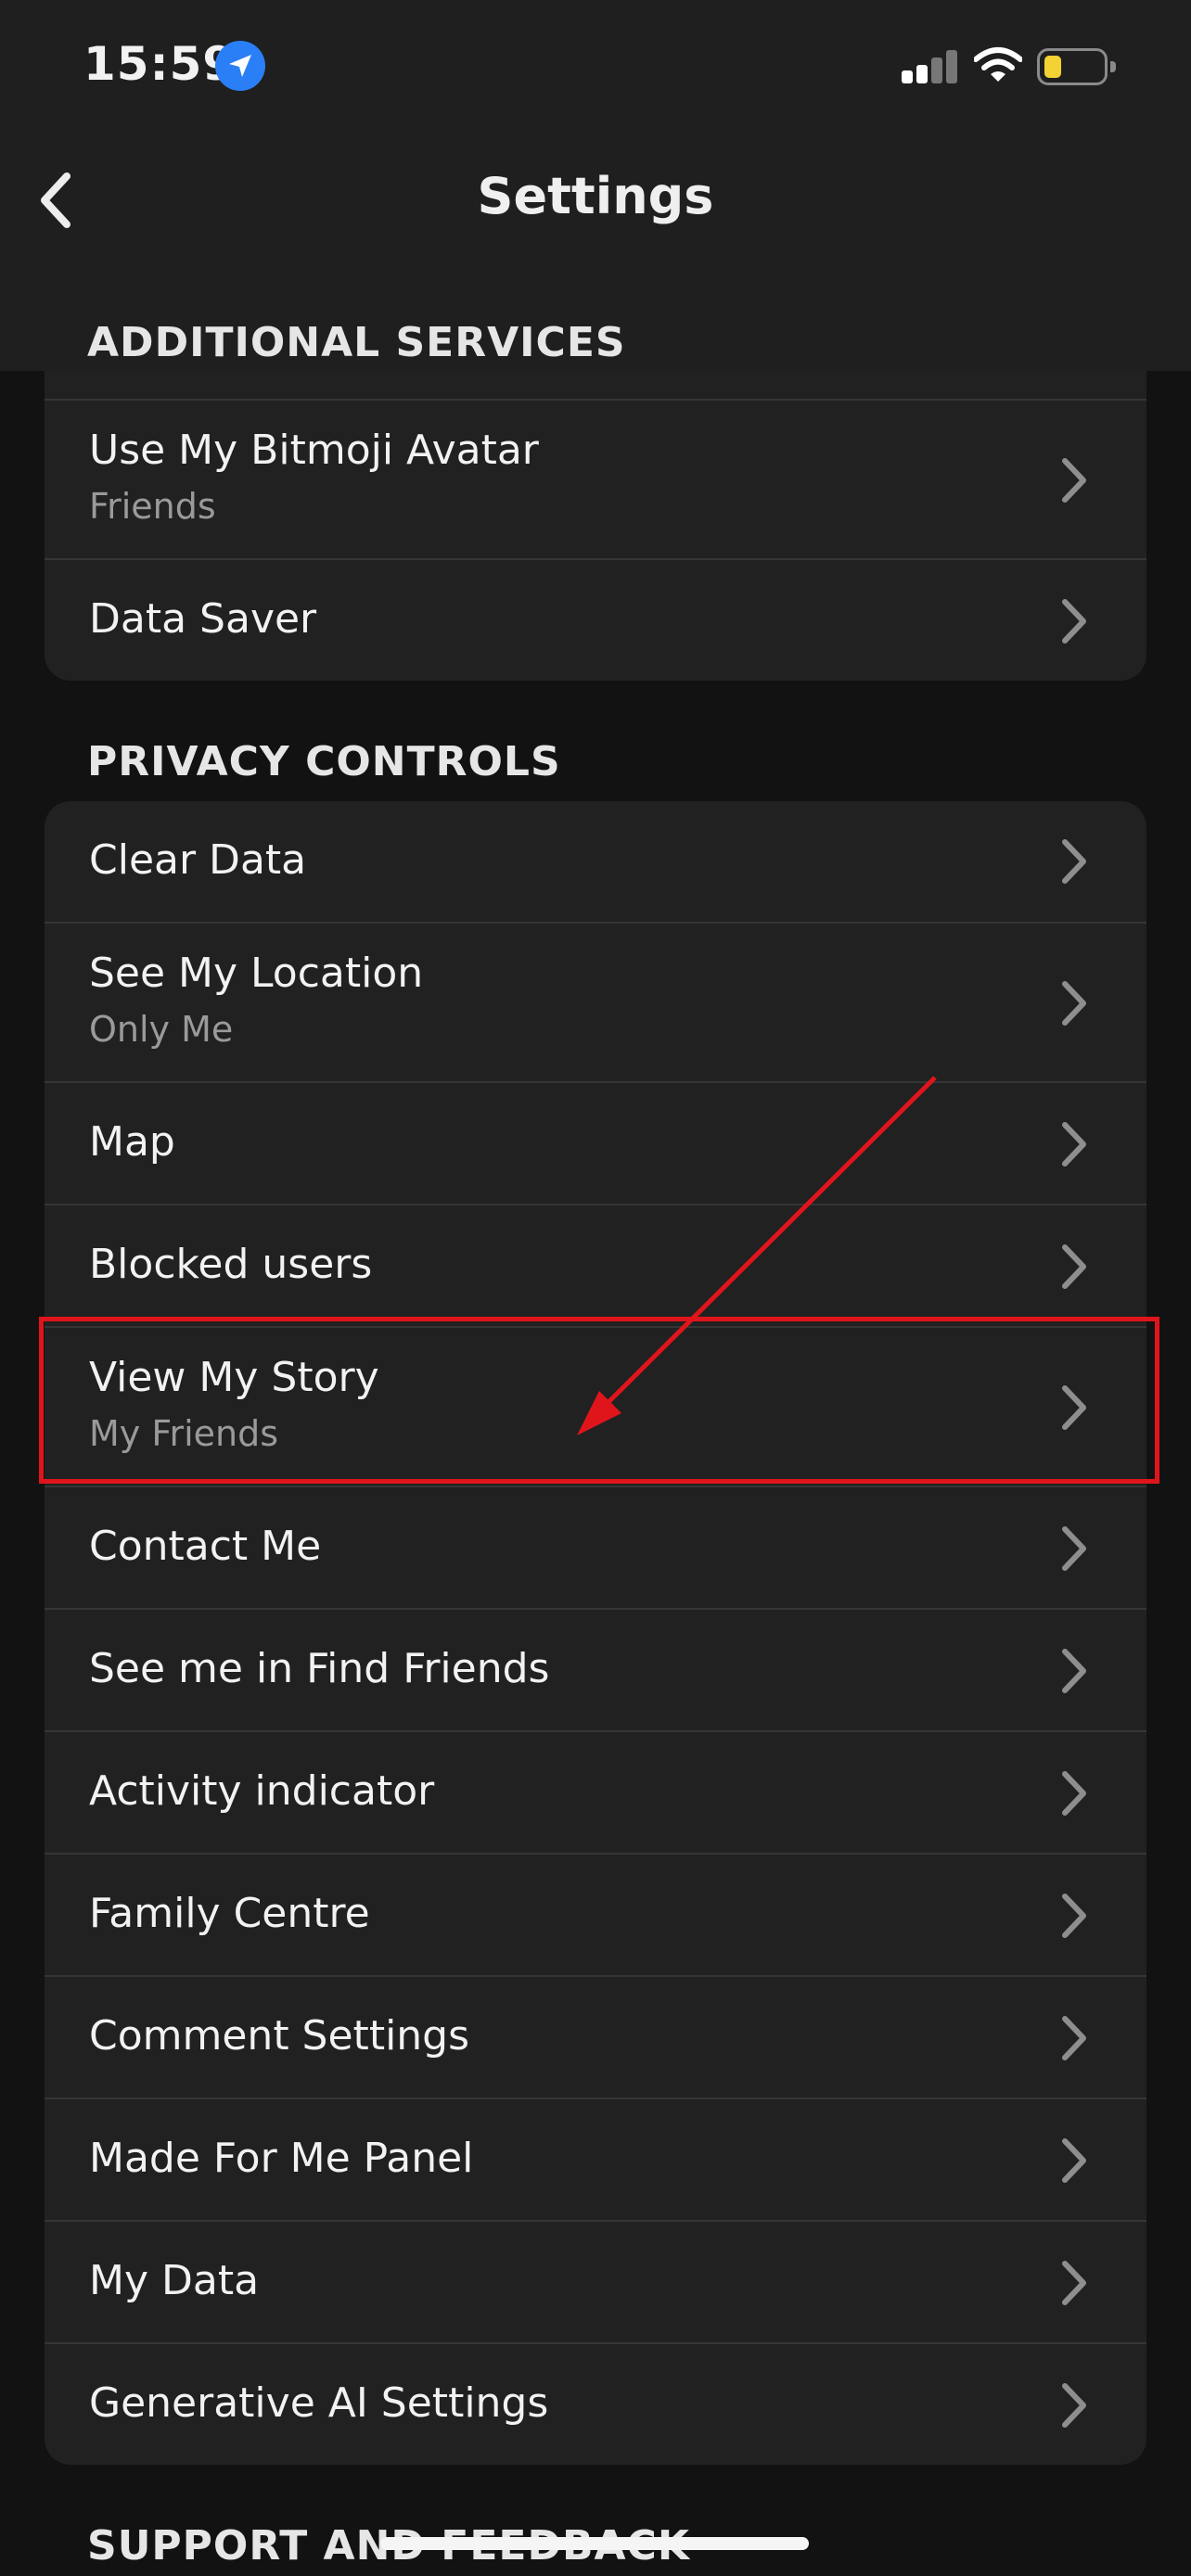 This screenshot has height=2576, width=1191. I want to click on settings-row-comment-settings: Comment Settings, so click(595, 2036).